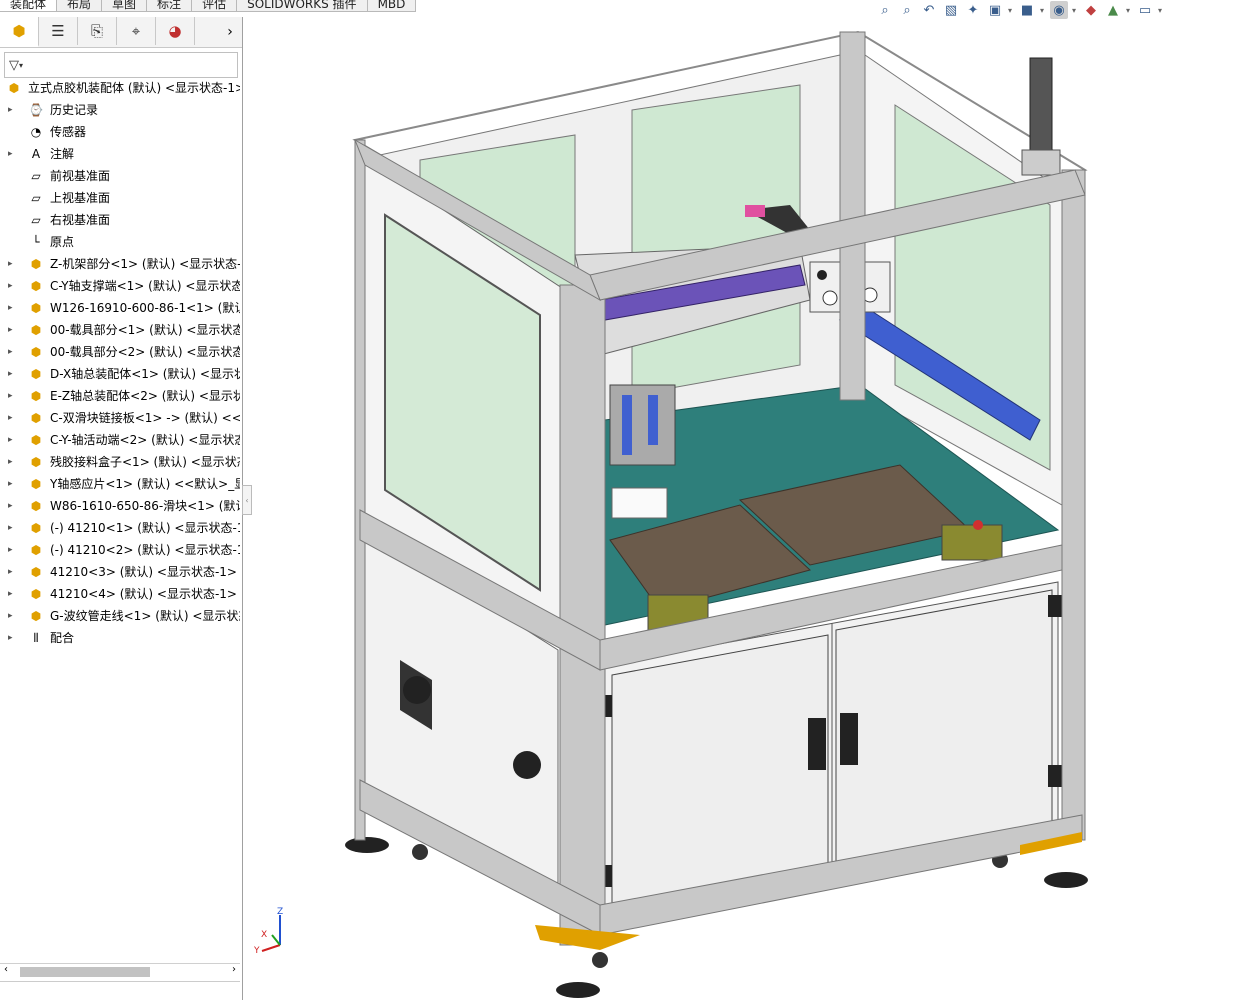  I want to click on tree-item: ▱ 右视基准面, so click(120, 220).